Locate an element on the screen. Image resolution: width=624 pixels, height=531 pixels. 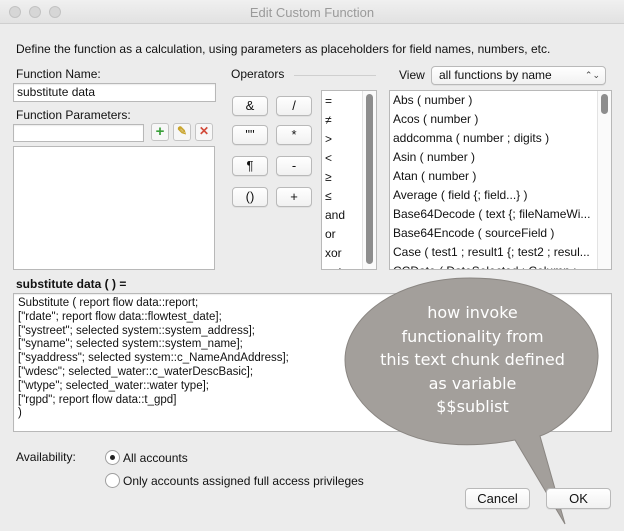
availability-label: Availability: is located at coordinates (46, 457).